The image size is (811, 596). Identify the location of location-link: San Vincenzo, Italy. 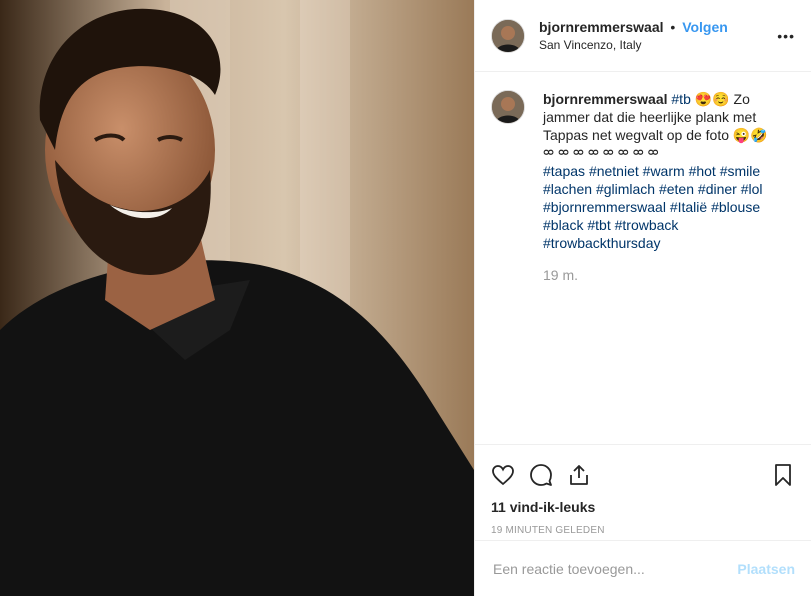
(633, 45).